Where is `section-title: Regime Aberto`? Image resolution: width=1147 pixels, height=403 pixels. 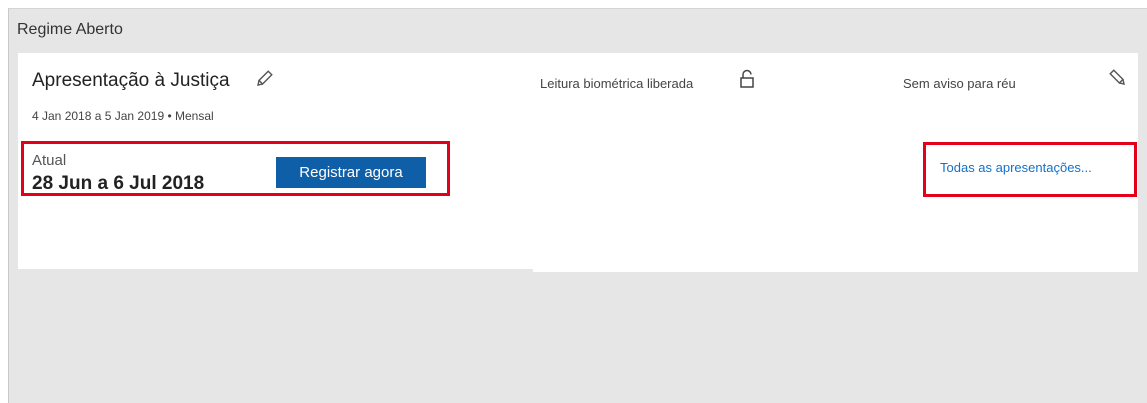
section-title: Regime Aberto is located at coordinates (70, 29).